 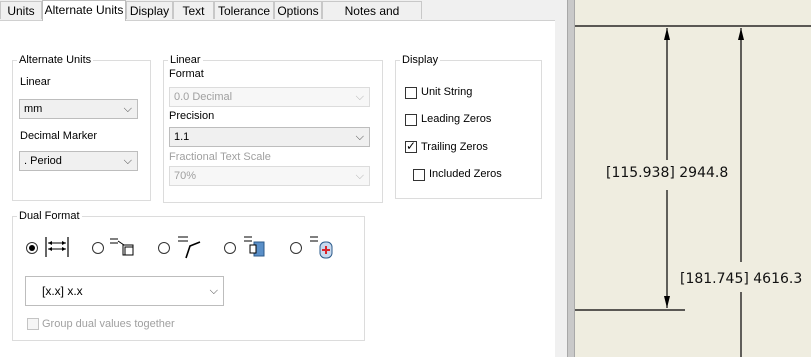 I want to click on tab-label: Alternate Units, so click(x=84, y=10).